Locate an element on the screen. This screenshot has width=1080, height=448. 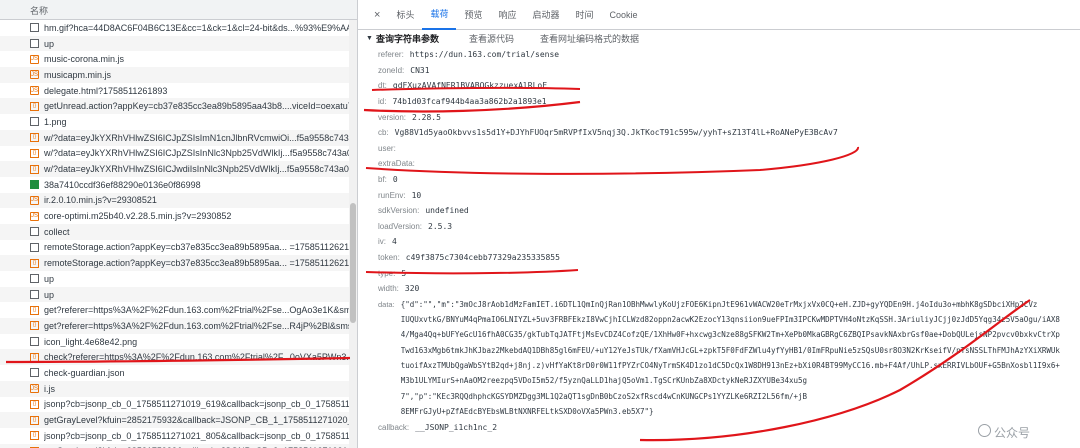
request-row: collect is located at coordinates (178, 231).